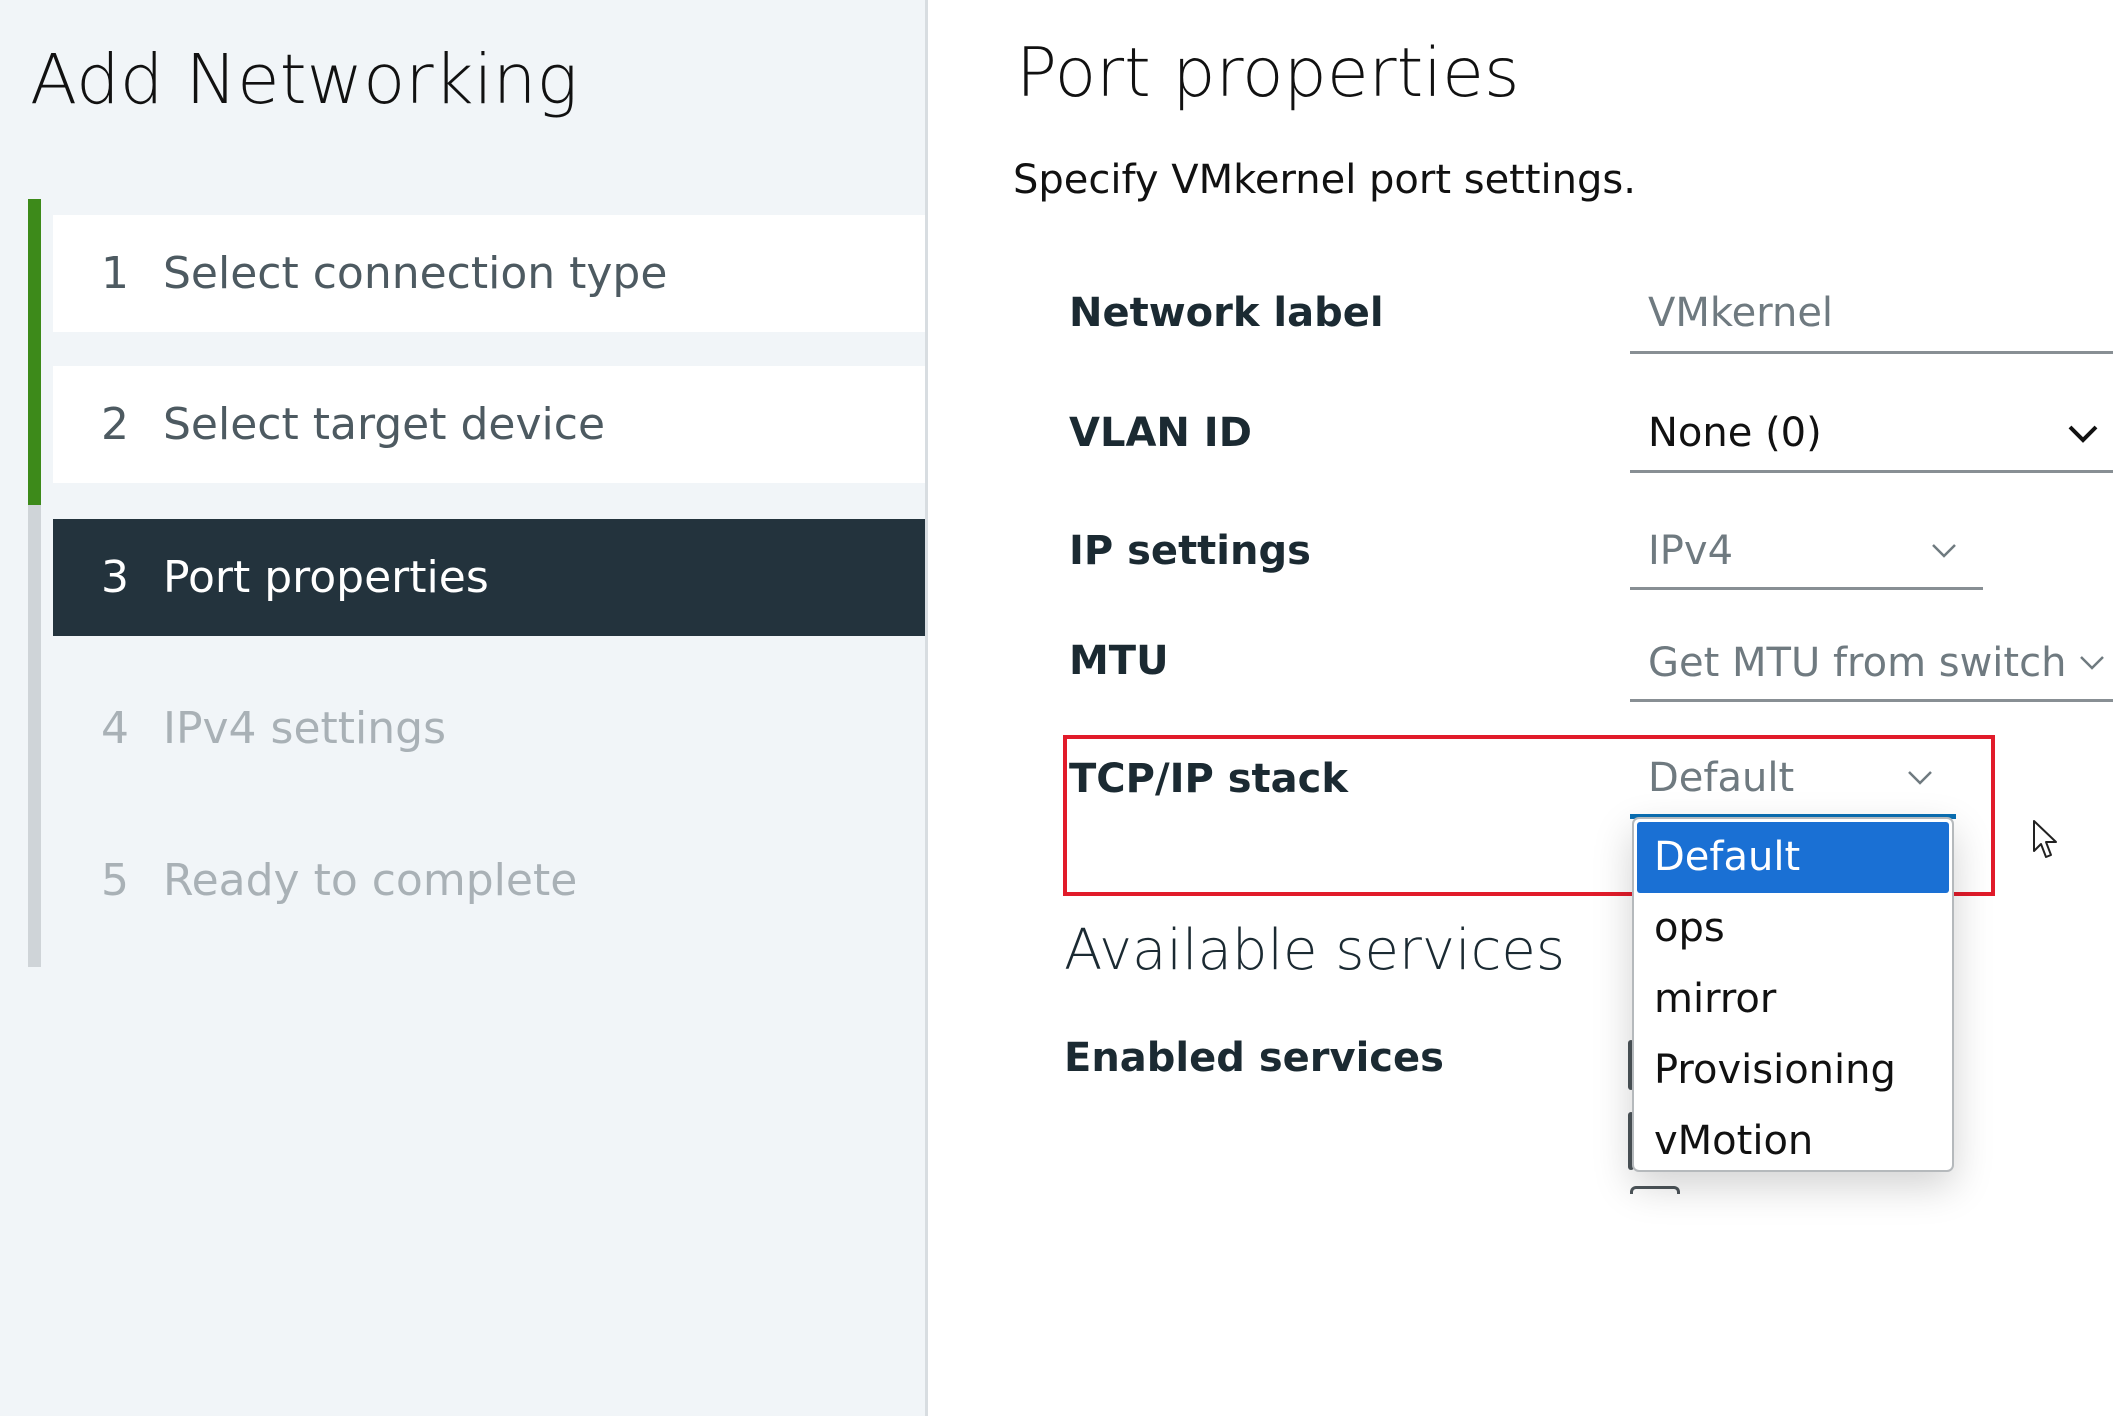 The height and width of the screenshot is (1416, 2113). I want to click on step-label: Ready to complete, so click(370, 880).